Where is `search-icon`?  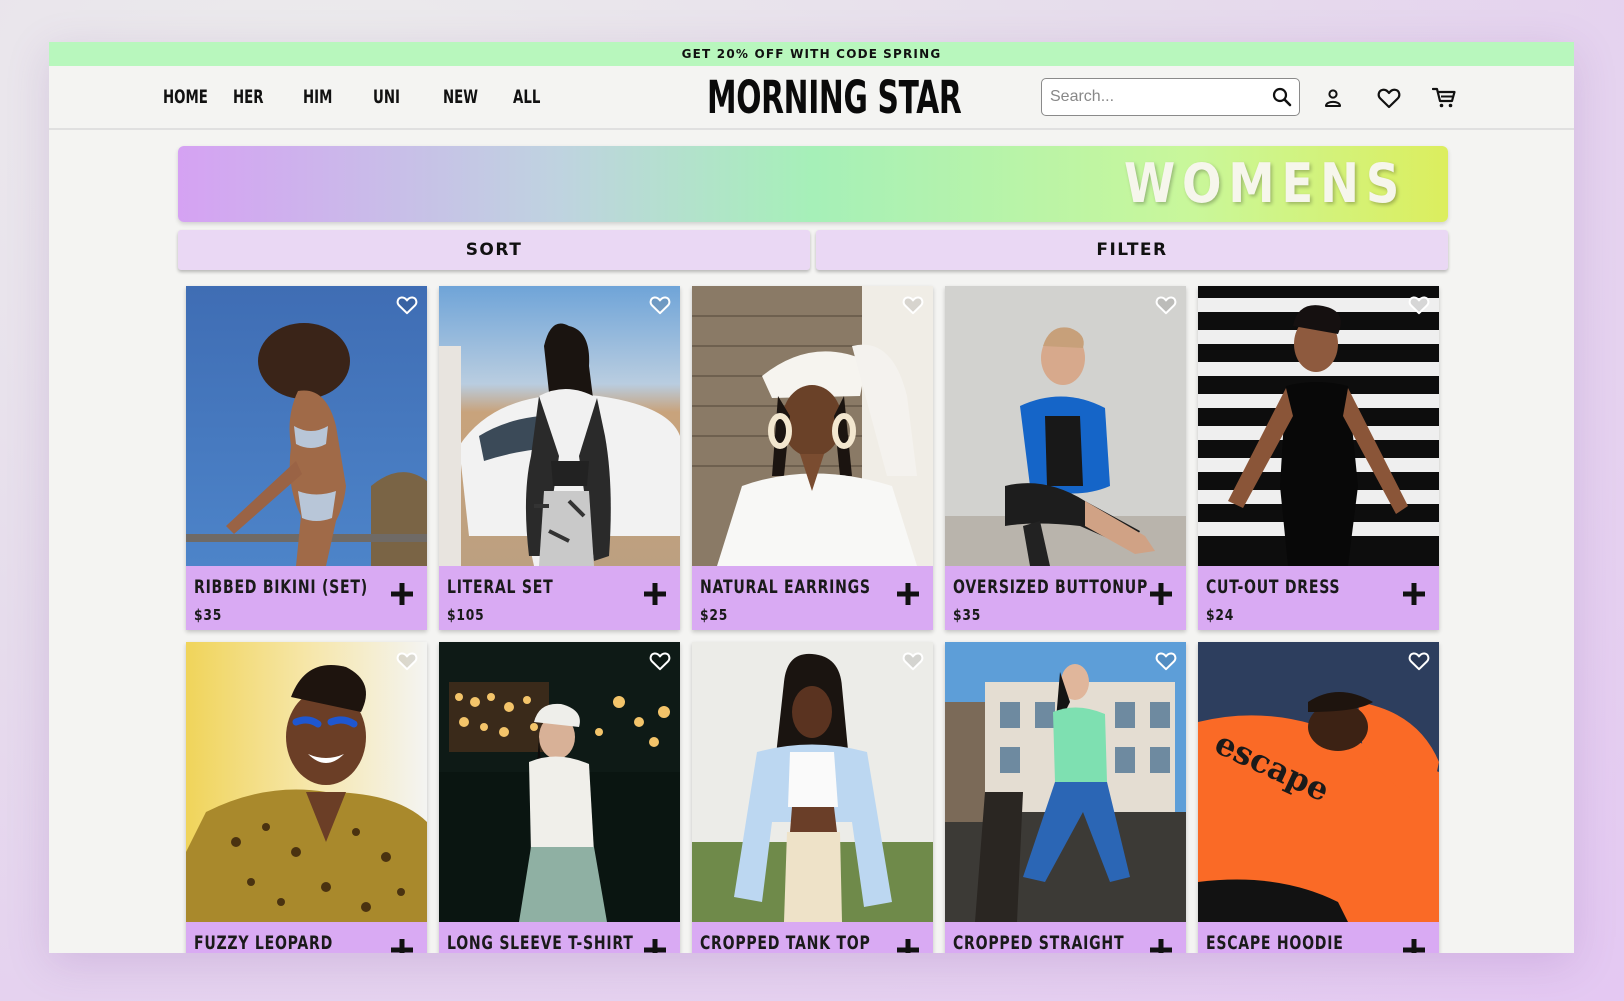 search-icon is located at coordinates (1282, 97).